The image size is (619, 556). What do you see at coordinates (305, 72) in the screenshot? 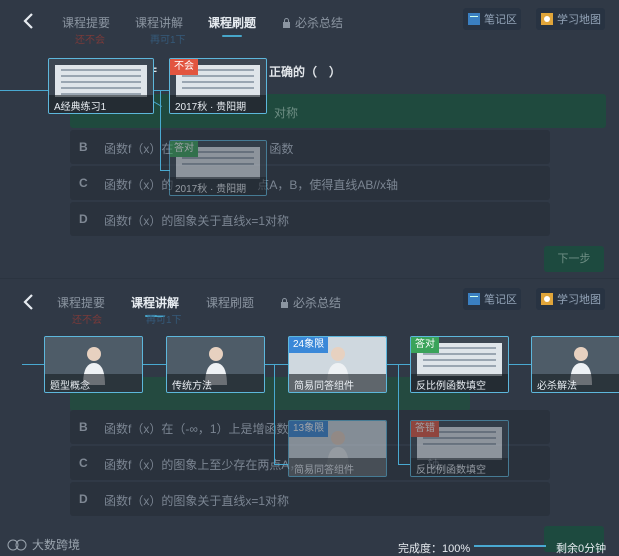
I see `question-fragment: 正确的（ ）` at bounding box center [305, 72].